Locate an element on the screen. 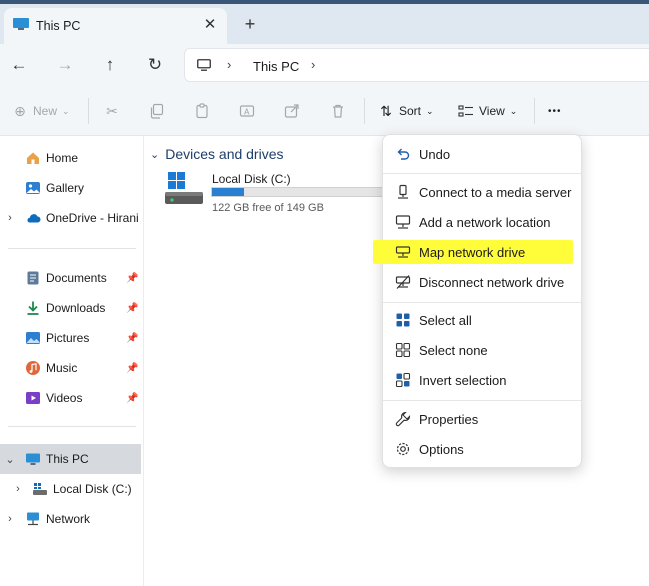 Image resolution: width=649 pixels, height=586 pixels. menu-item-invert-selection: Invert selection is located at coordinates (483, 380).